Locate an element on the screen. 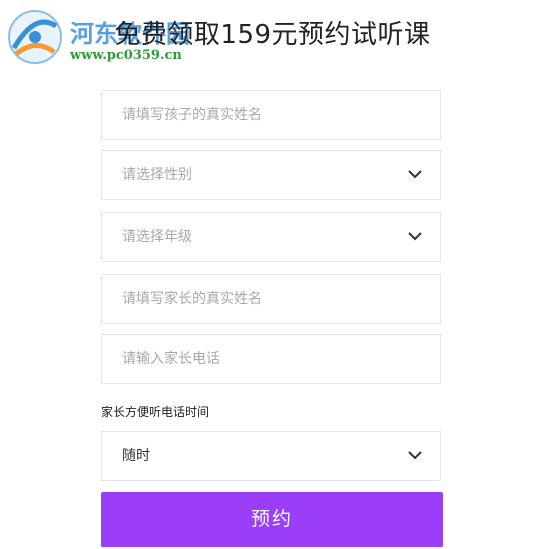 This screenshot has width=545, height=549. parent-phone-placeholder: 请输入家长电话 is located at coordinates (171, 359).